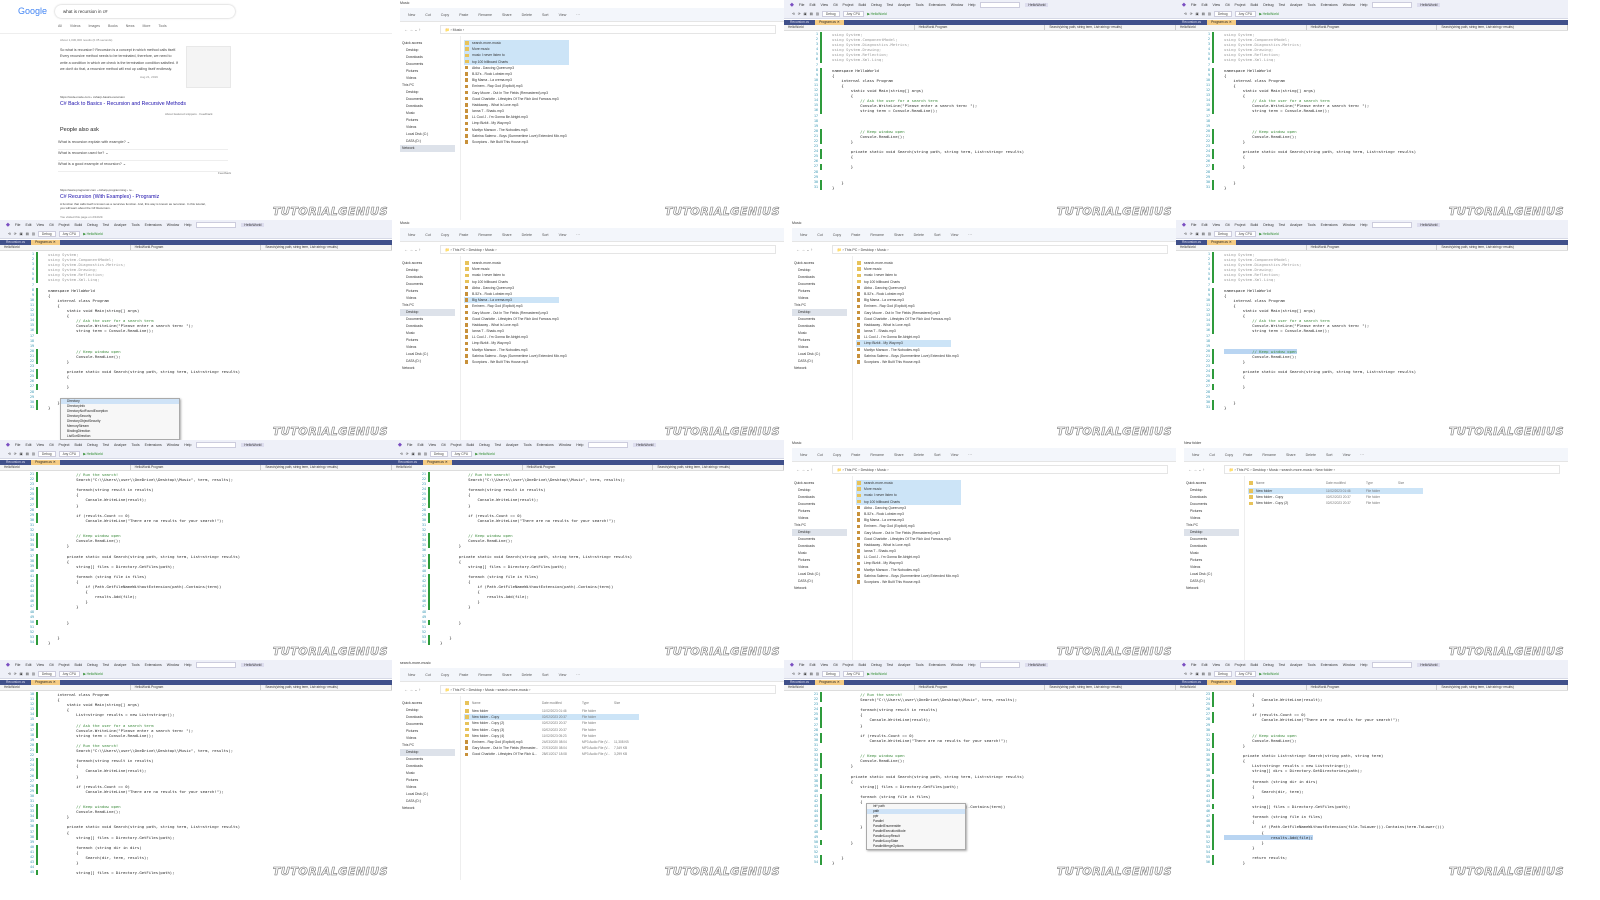 This screenshot has height=900, width=1600. What do you see at coordinates (1195, 455) in the screenshot?
I see `toolbar-button: New` at bounding box center [1195, 455].